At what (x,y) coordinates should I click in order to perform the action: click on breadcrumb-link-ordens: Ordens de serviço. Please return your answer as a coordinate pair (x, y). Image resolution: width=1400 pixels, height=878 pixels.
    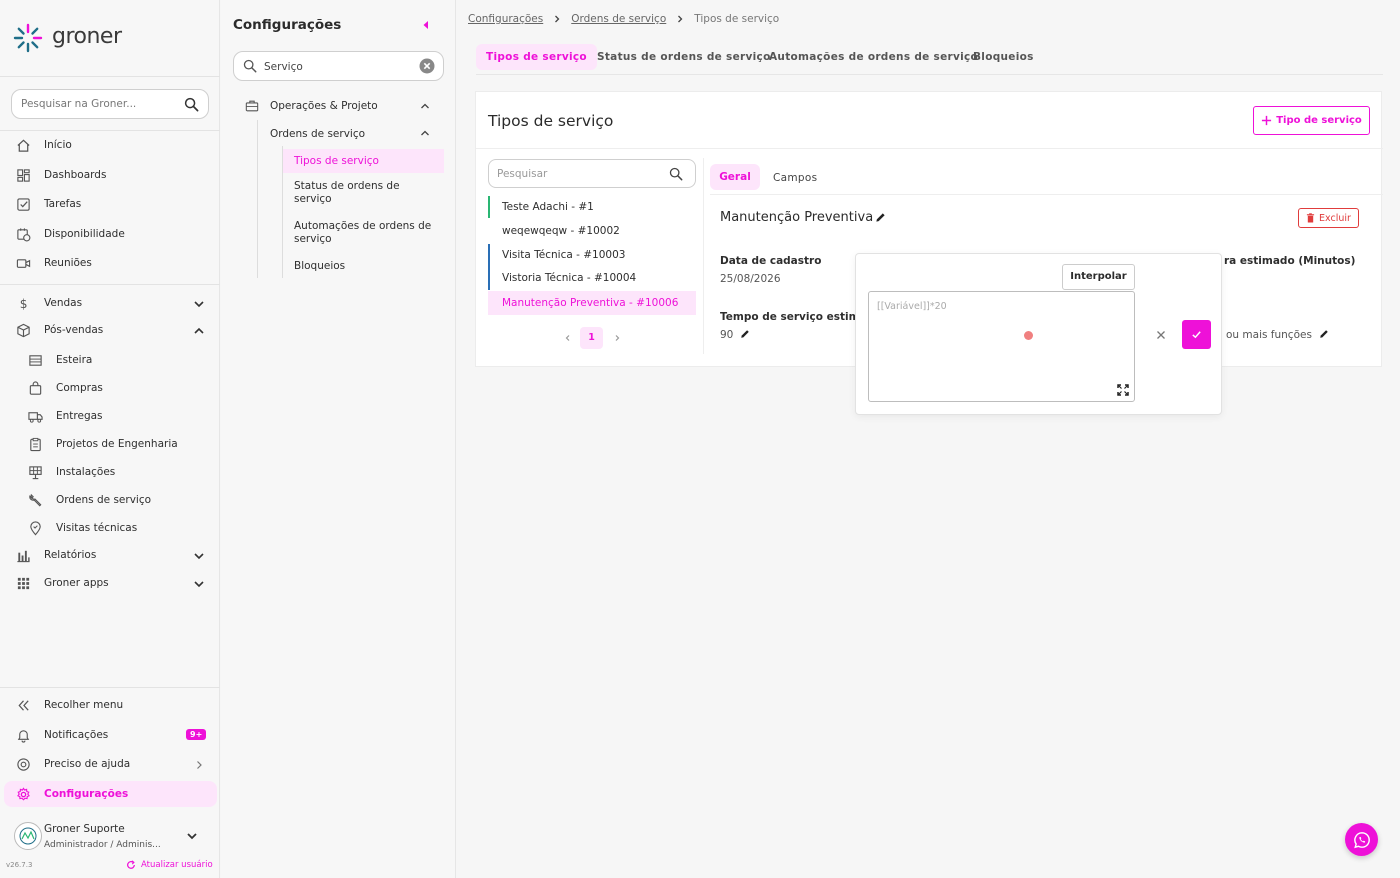
    Looking at the image, I should click on (618, 19).